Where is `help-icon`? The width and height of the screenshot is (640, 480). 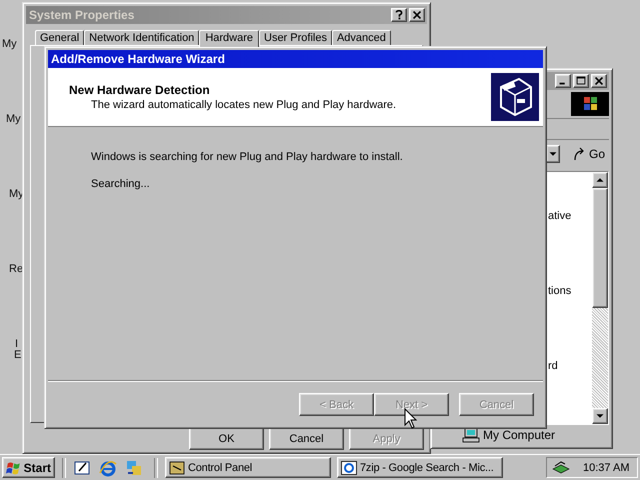 help-icon is located at coordinates (399, 15).